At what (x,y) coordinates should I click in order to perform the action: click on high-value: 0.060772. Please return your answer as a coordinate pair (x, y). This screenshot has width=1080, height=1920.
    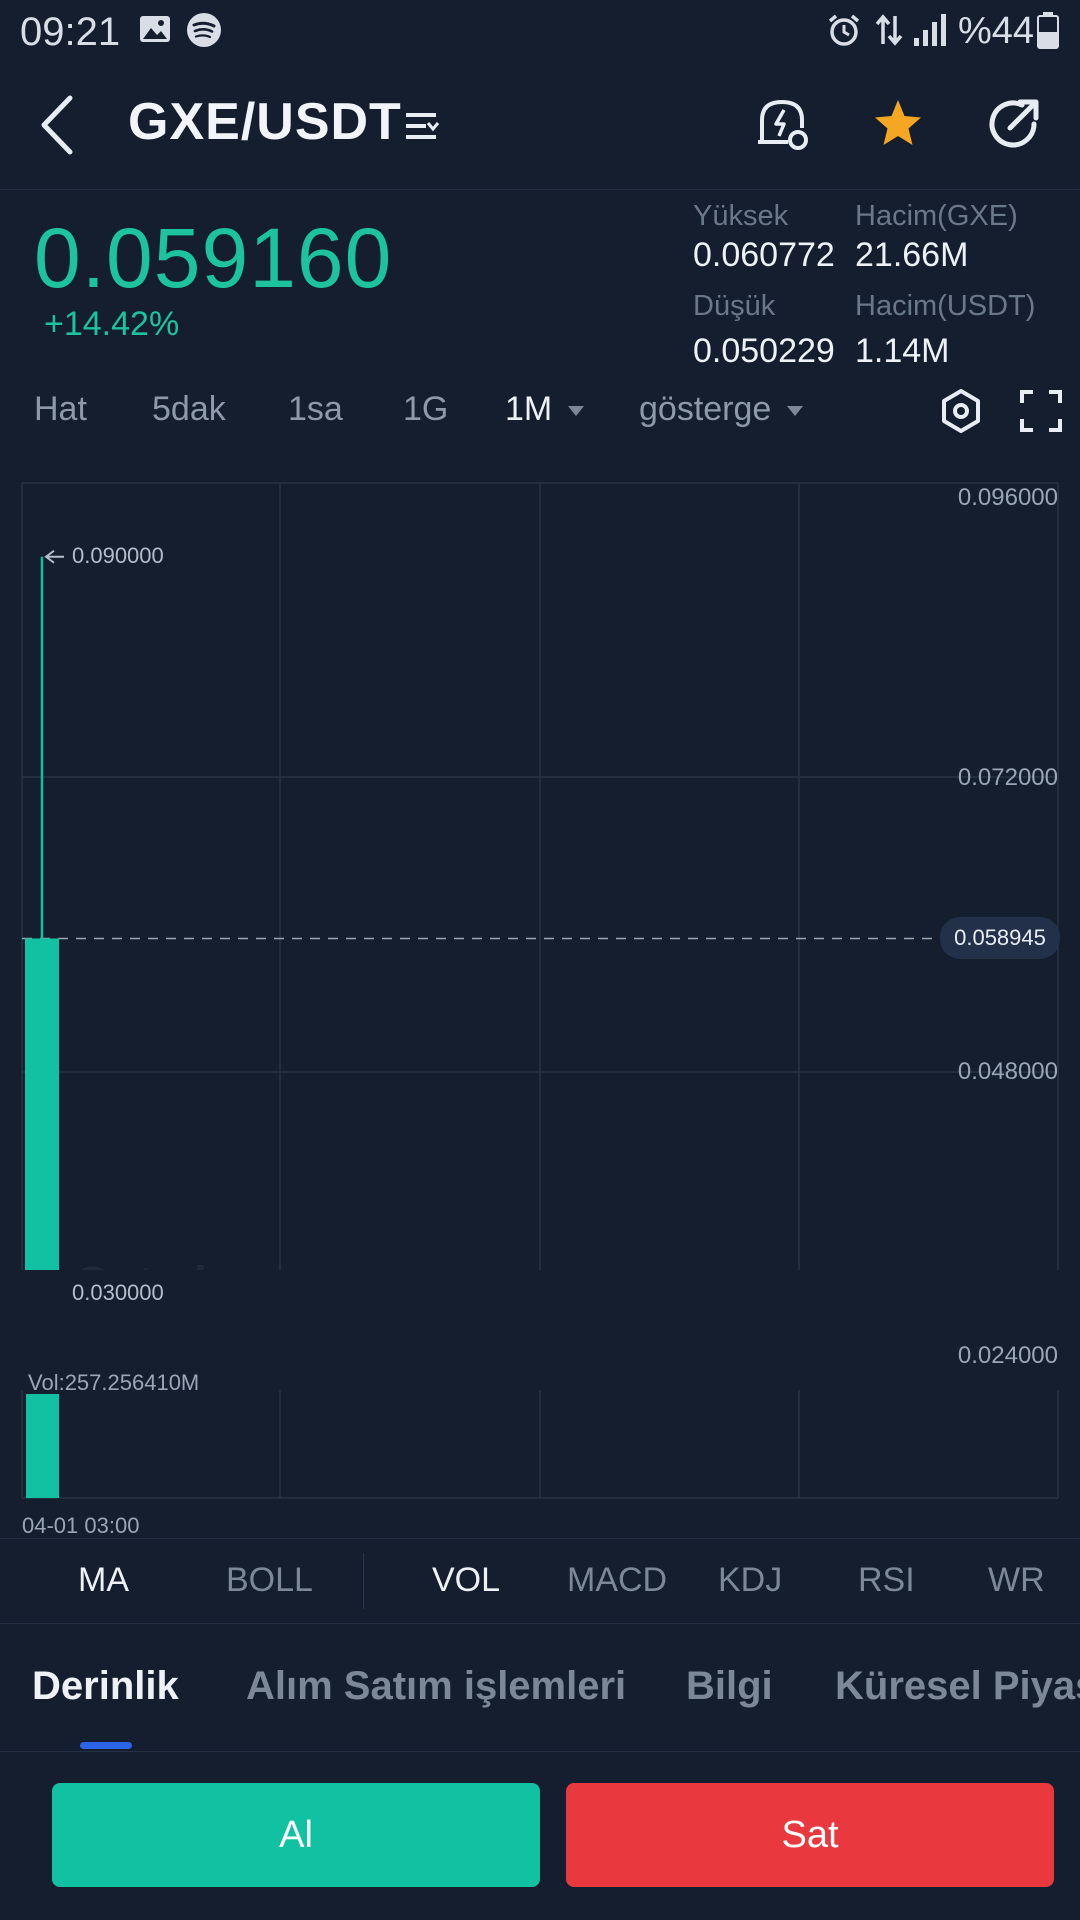
    Looking at the image, I should click on (764, 255).